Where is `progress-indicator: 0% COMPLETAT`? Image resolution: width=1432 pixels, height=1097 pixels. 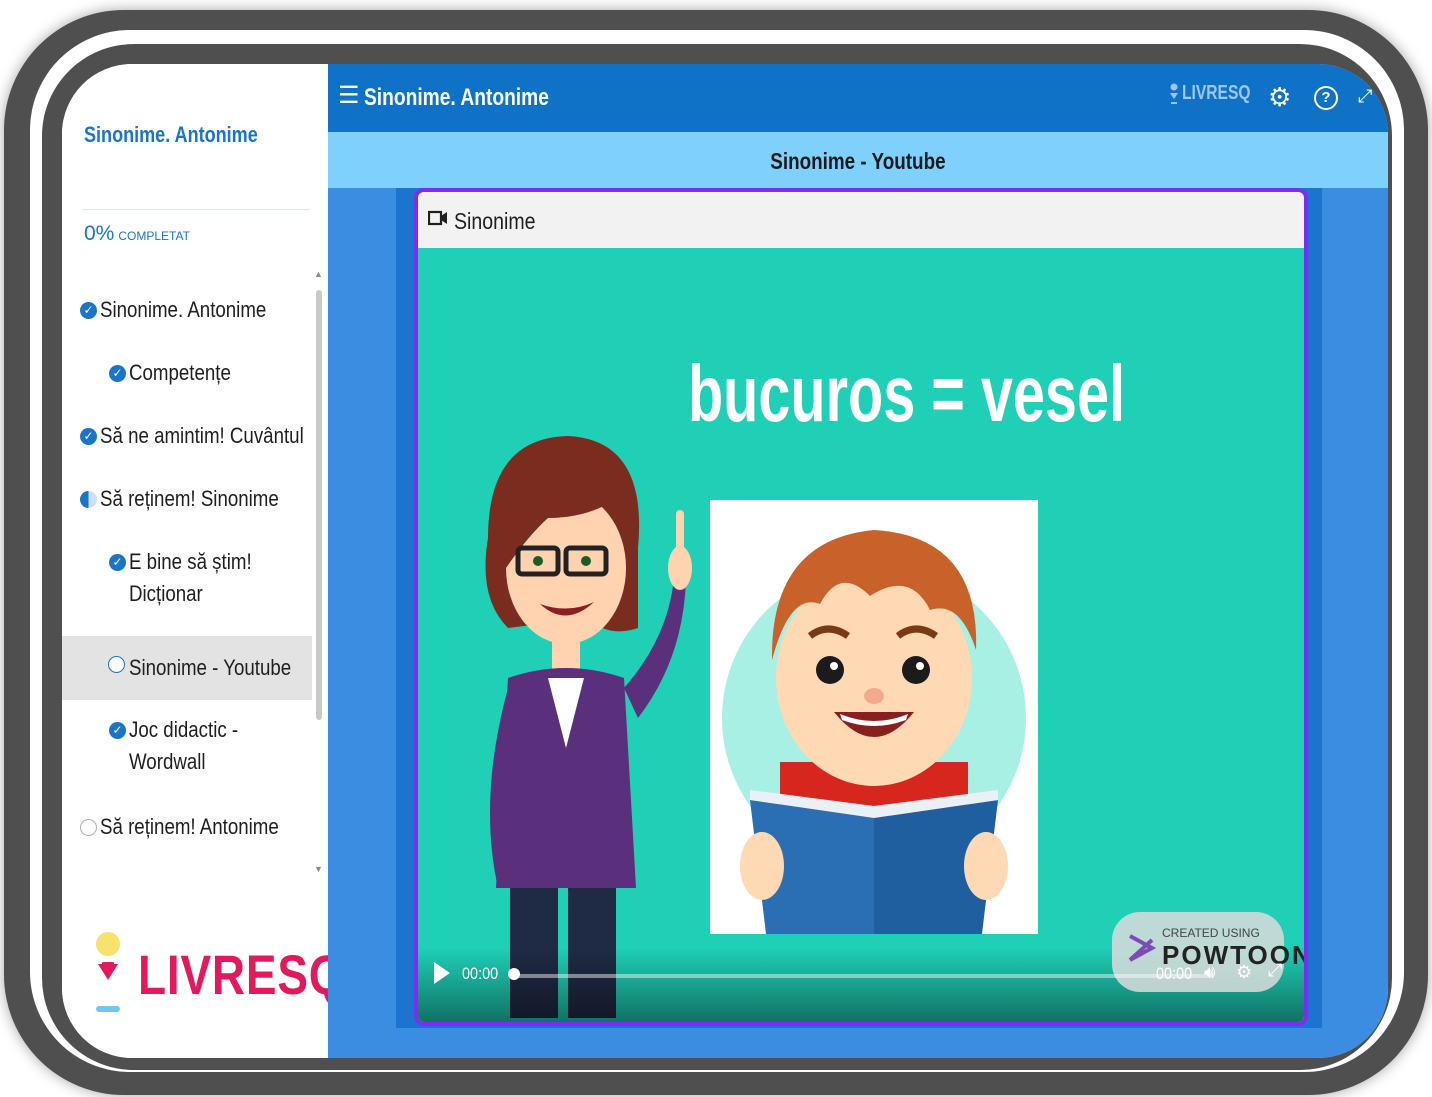 progress-indicator: 0% COMPLETAT is located at coordinates (137, 234).